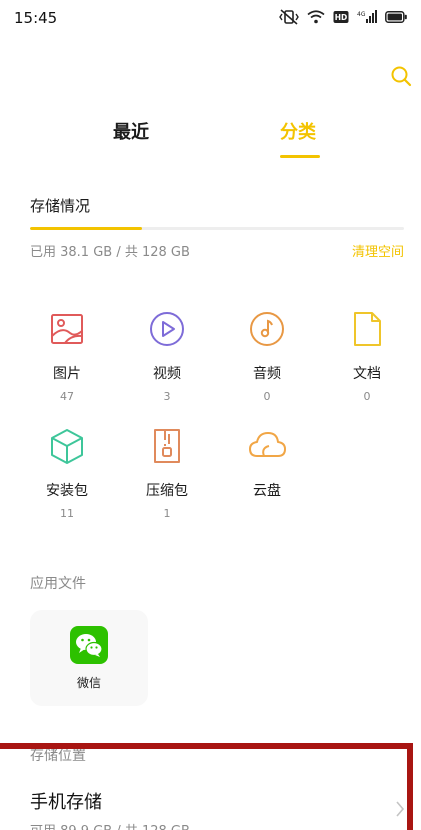 The image size is (421, 830). I want to click on wifi-icon, so click(316, 17).